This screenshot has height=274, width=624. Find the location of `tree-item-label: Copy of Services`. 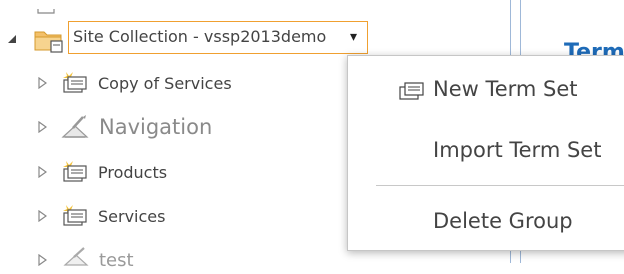

tree-item-label: Copy of Services is located at coordinates (165, 83).